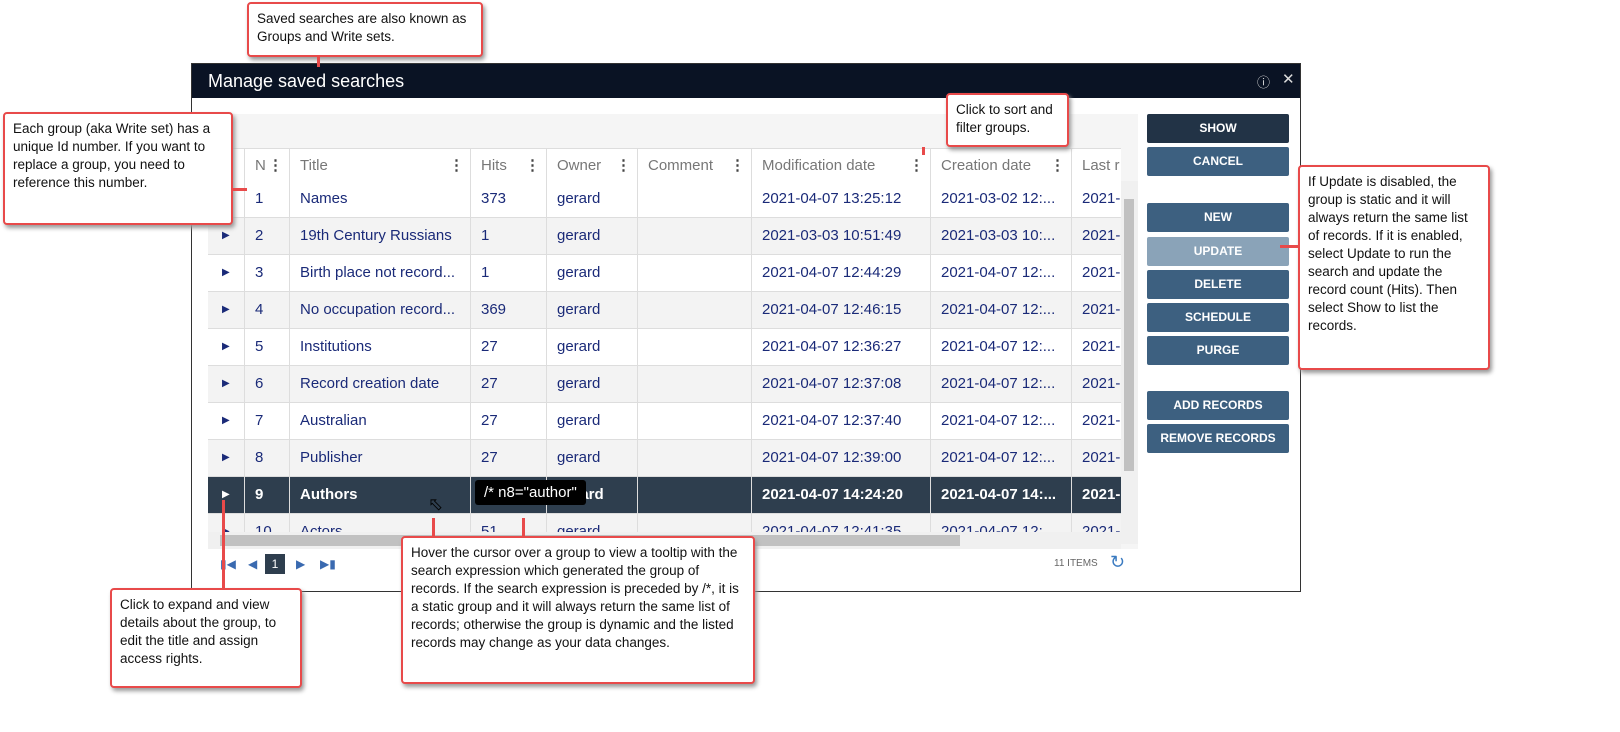 The width and height of the screenshot is (1620, 732). What do you see at coordinates (1218, 405) in the screenshot?
I see `add-records-button: ADD RECORDS` at bounding box center [1218, 405].